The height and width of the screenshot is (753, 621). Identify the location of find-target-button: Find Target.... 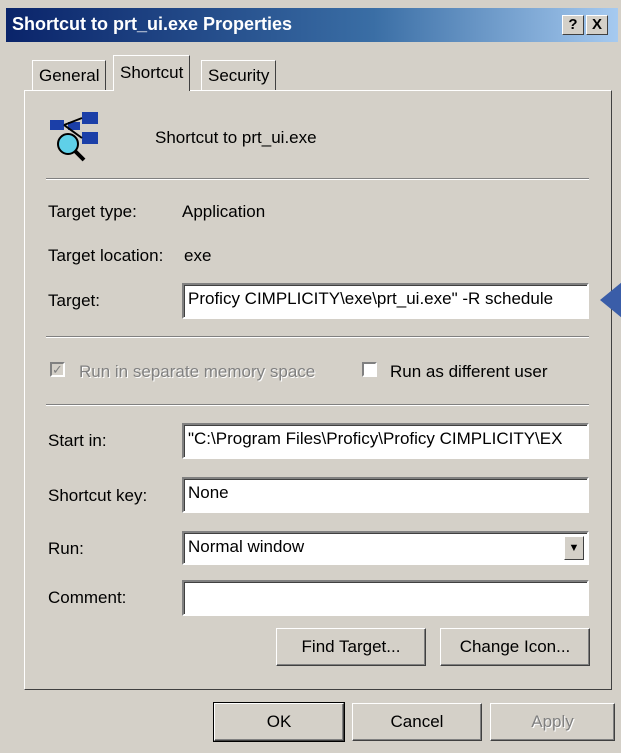
(351, 647).